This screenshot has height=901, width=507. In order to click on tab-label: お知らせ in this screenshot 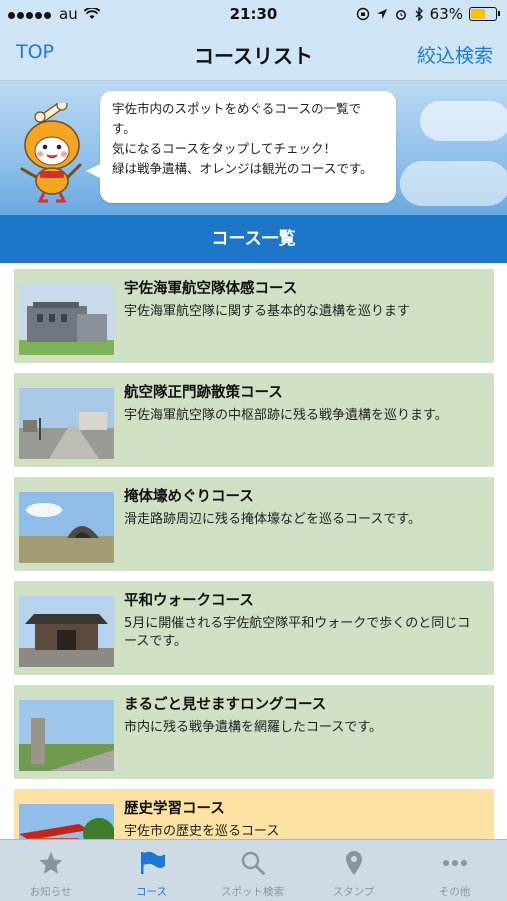, I will do `click(50, 892)`.